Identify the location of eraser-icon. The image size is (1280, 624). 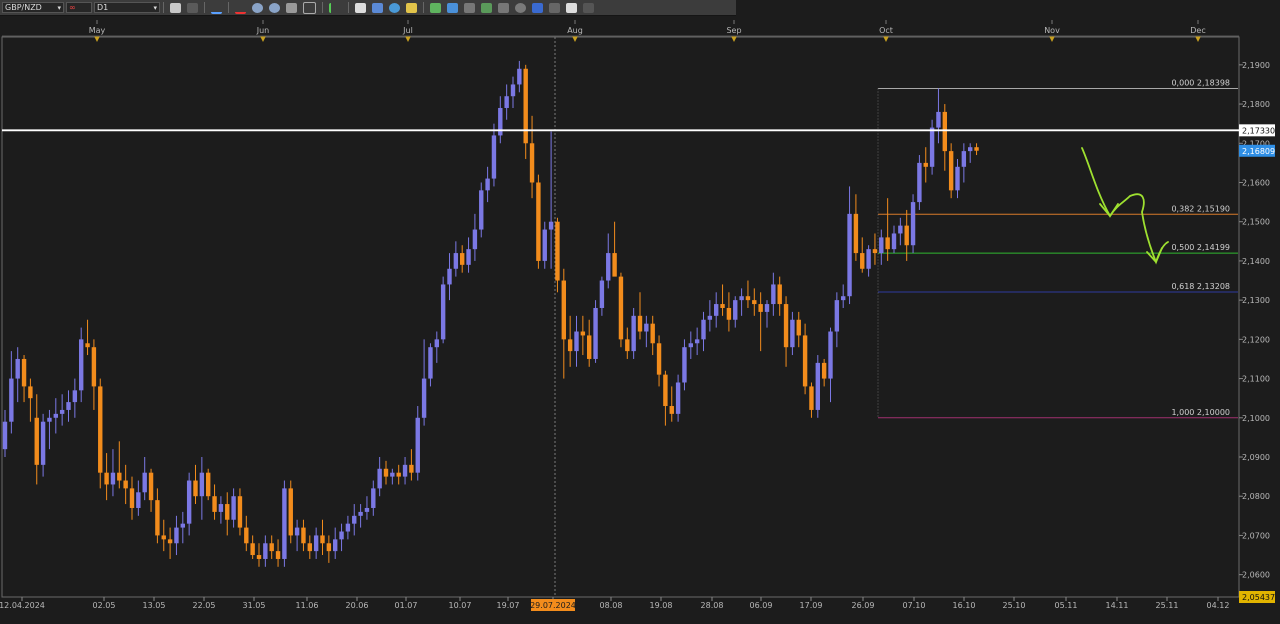
(571, 7).